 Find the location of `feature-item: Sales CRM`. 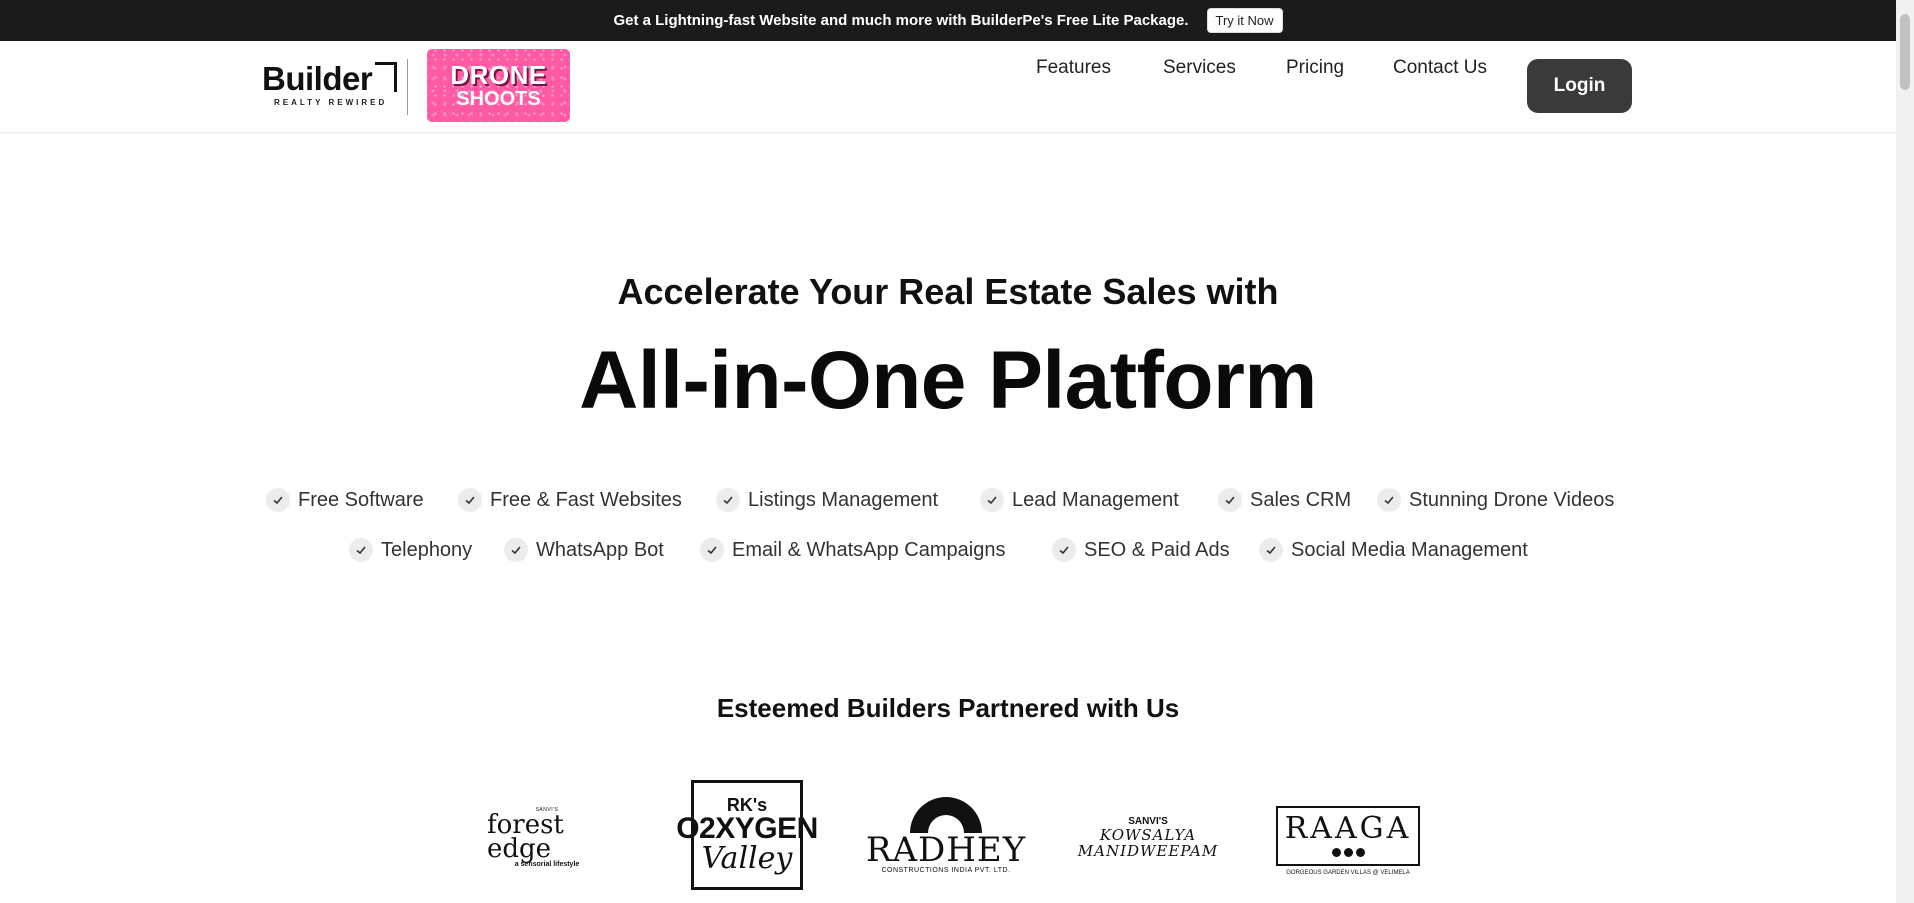

feature-item: Sales CRM is located at coordinates (1284, 500).